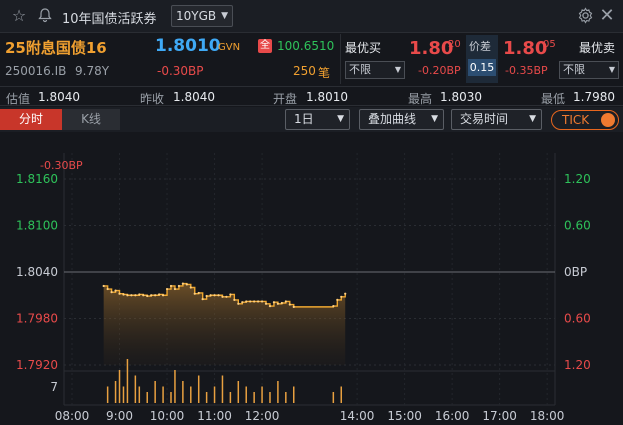 The image size is (623, 425). Describe the element at coordinates (499, 416) in the screenshot. I see `x-tick-label: 17:00` at that location.